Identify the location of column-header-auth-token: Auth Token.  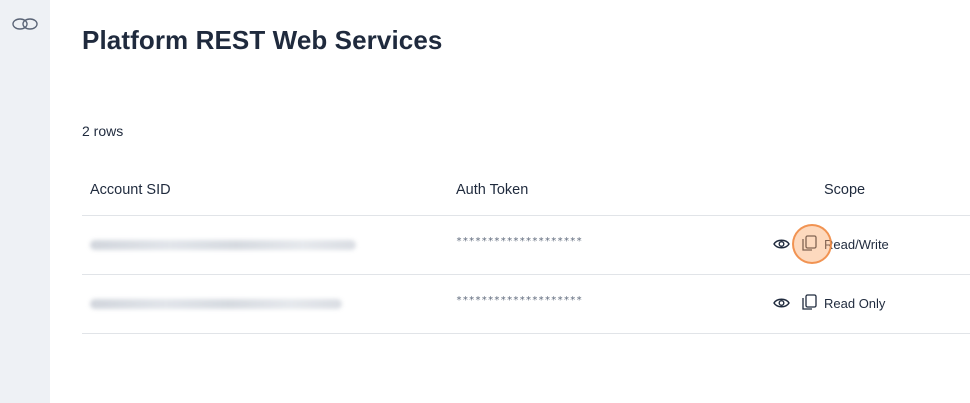
(492, 190).